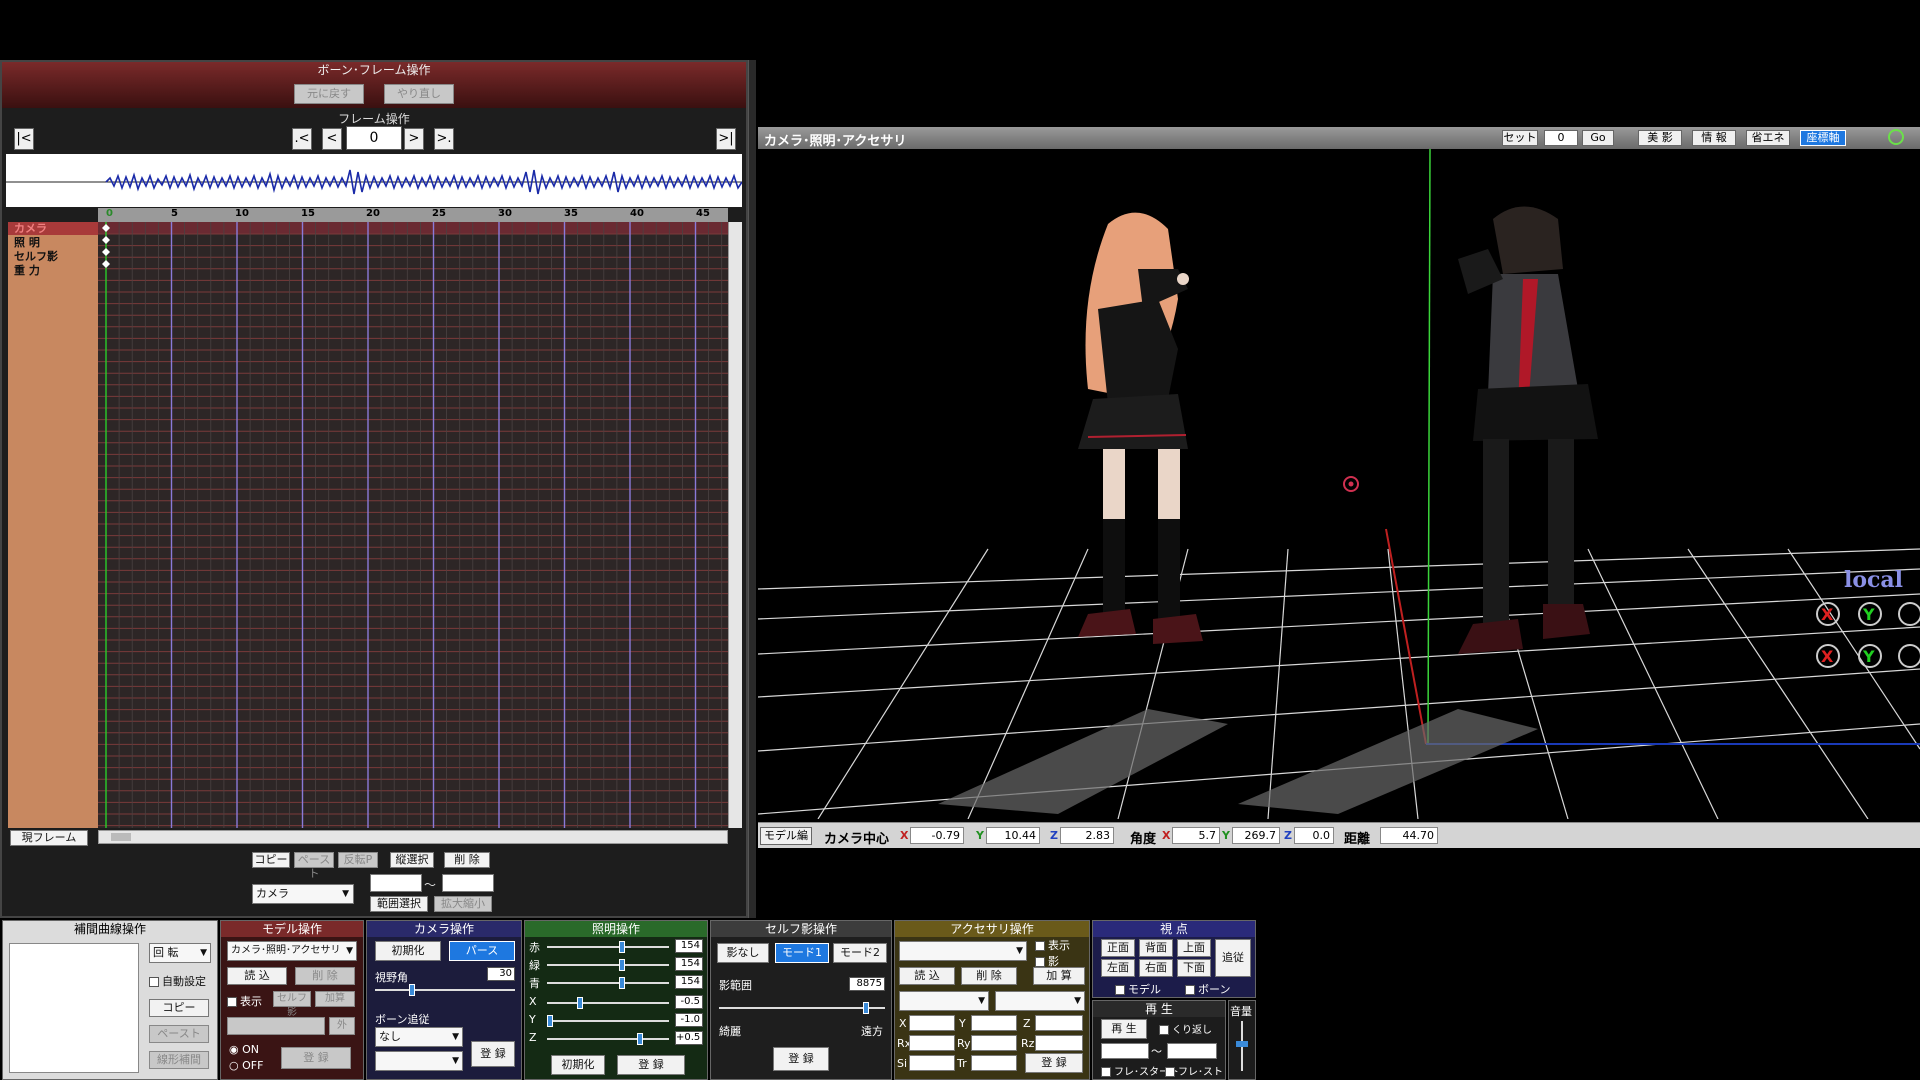 Image resolution: width=1920 pixels, height=1080 pixels. I want to click on red-slider, so click(608, 947).